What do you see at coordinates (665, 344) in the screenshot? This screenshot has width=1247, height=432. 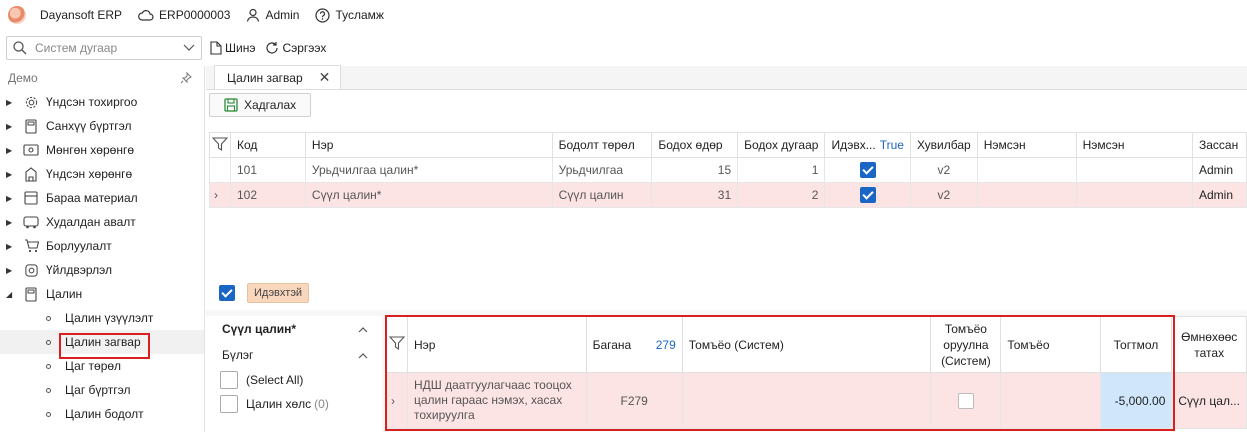 I see `column-count-badge: 279` at bounding box center [665, 344].